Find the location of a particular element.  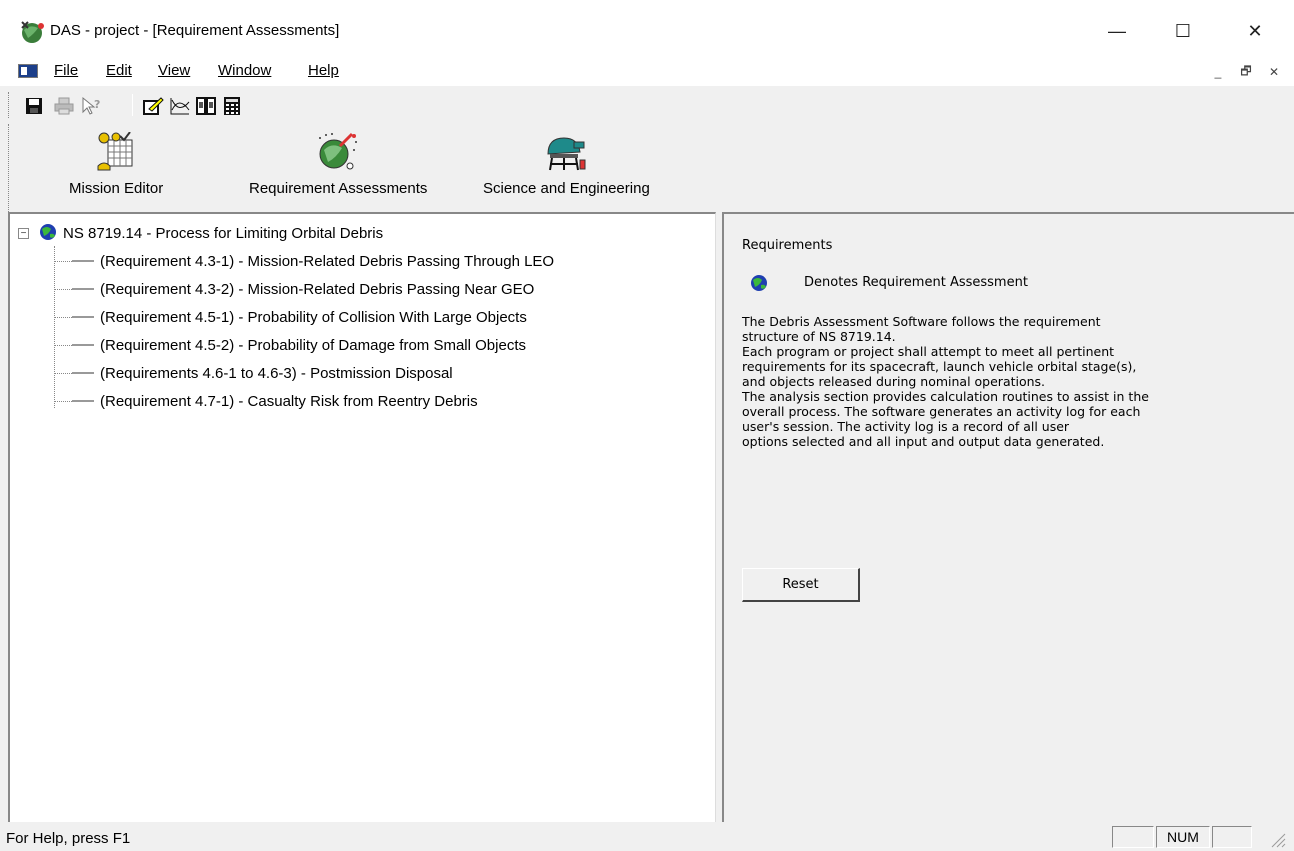

reset-button: Reset is located at coordinates (801, 585).